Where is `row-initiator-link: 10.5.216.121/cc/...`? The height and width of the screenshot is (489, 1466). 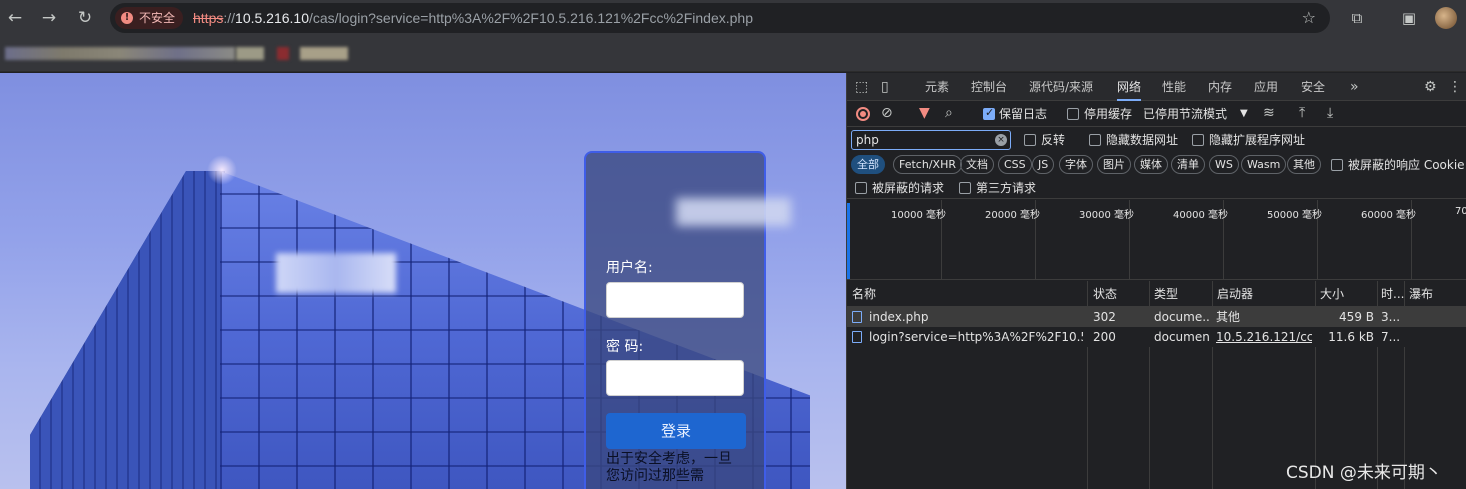 row-initiator-link: 10.5.216.121/cc/... is located at coordinates (1264, 337).